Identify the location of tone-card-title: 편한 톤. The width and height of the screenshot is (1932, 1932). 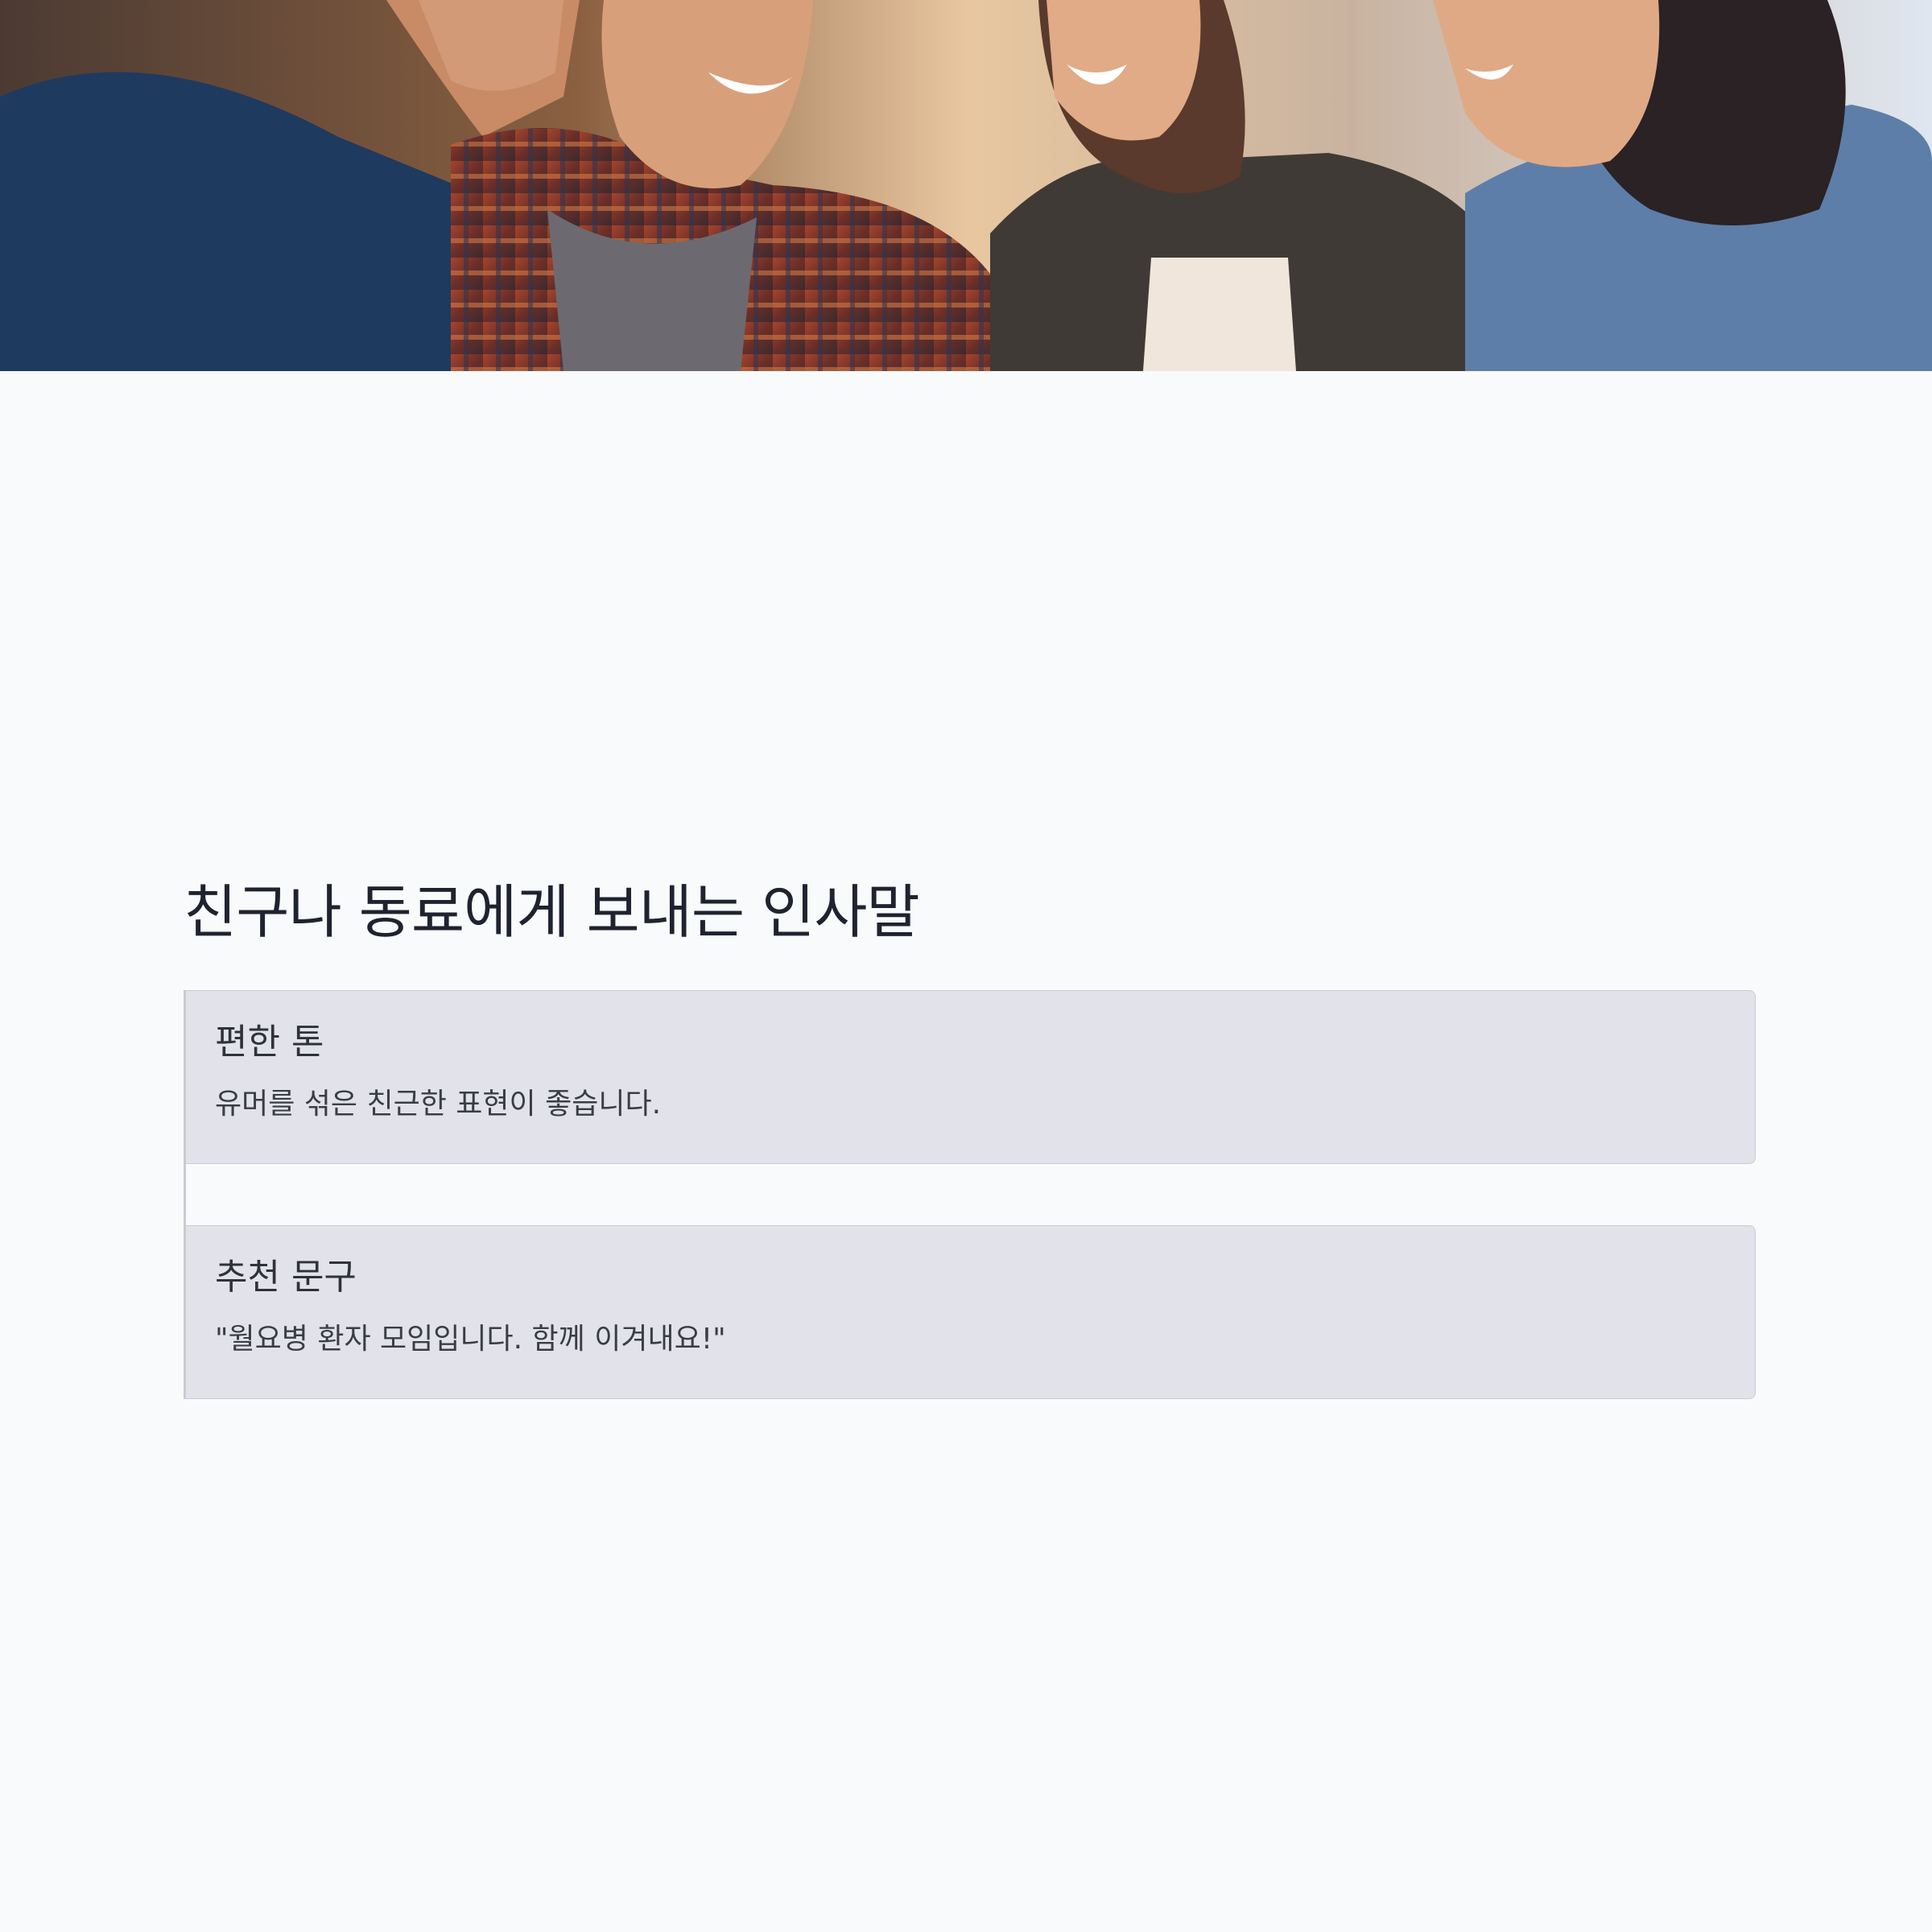
(269, 1042).